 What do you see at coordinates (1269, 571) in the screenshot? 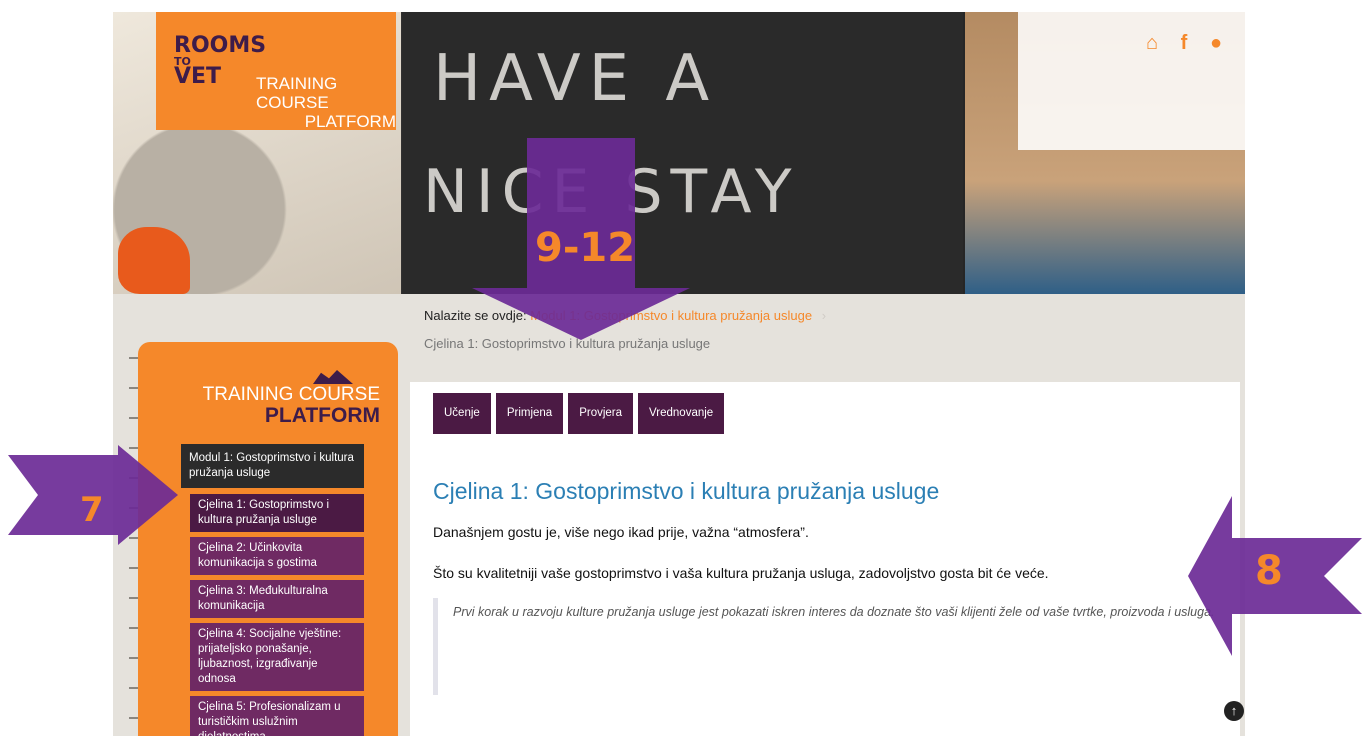
I see `annotation-label-8: 8` at bounding box center [1269, 571].